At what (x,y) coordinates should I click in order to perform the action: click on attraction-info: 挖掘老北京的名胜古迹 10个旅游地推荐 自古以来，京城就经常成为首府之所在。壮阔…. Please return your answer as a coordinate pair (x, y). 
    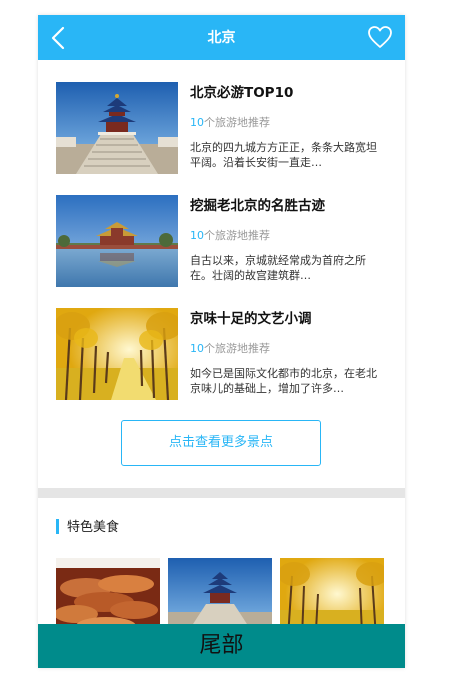
    Looking at the image, I should click on (288, 239).